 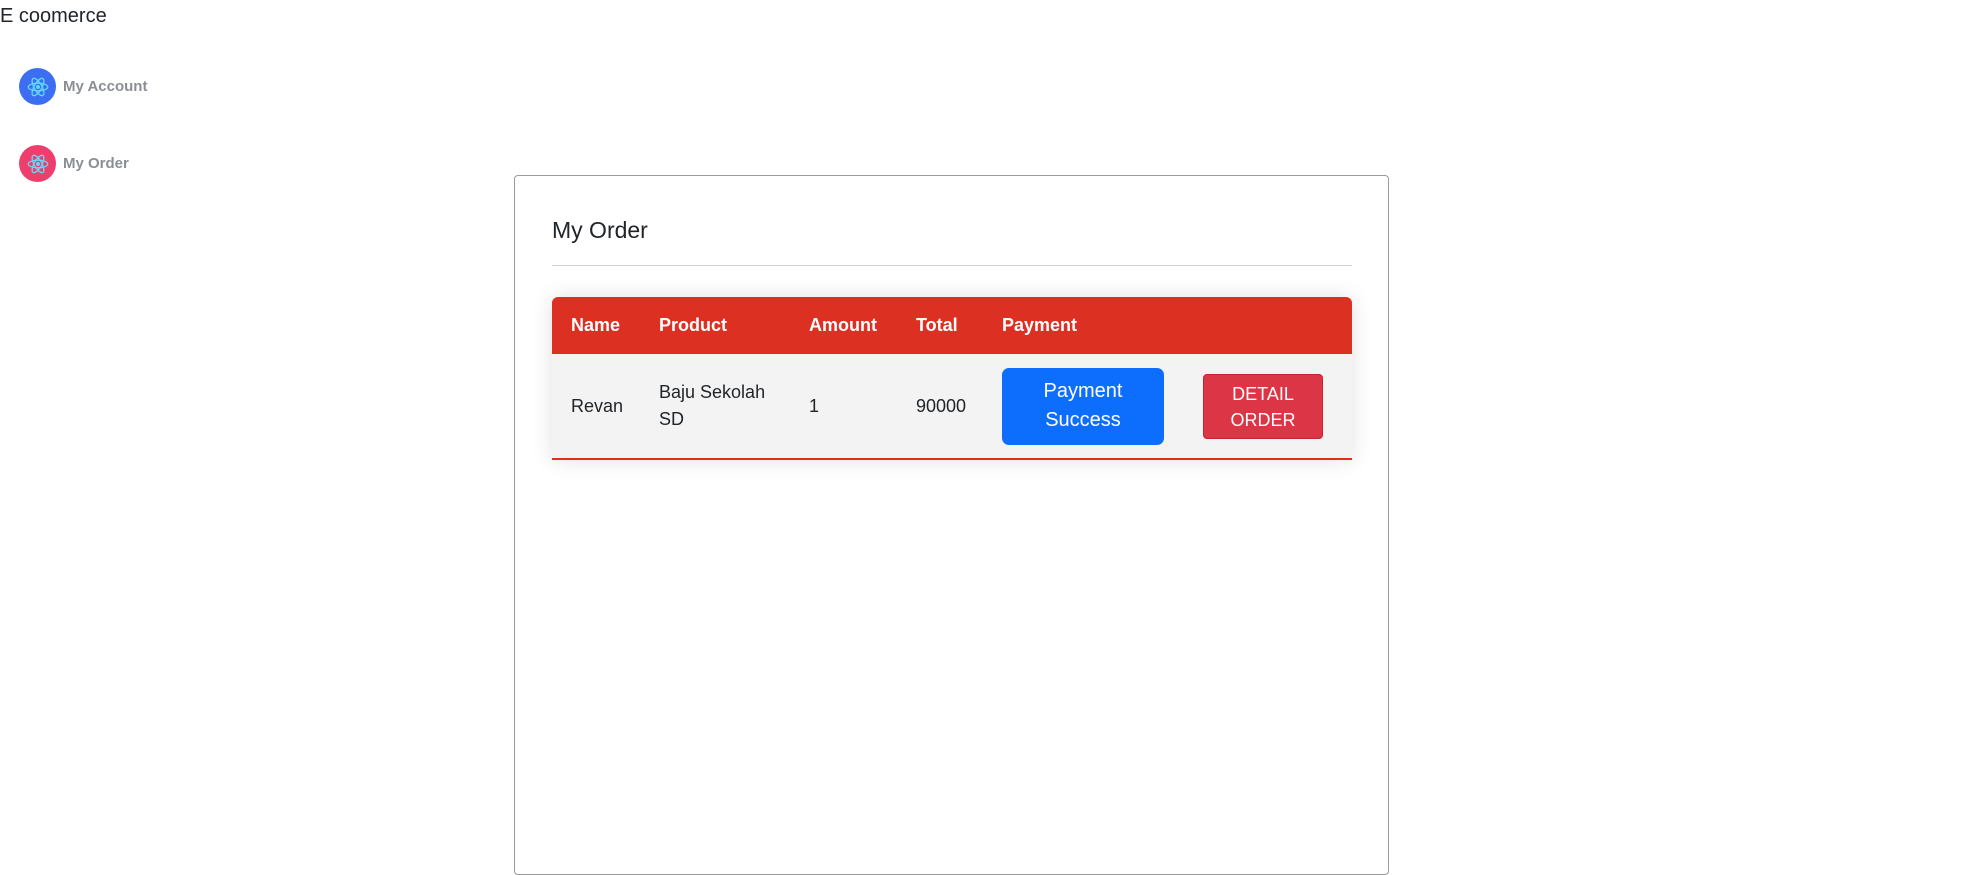 I want to click on table-header-row: Name Product Amount Total Payment, so click(x=952, y=325).